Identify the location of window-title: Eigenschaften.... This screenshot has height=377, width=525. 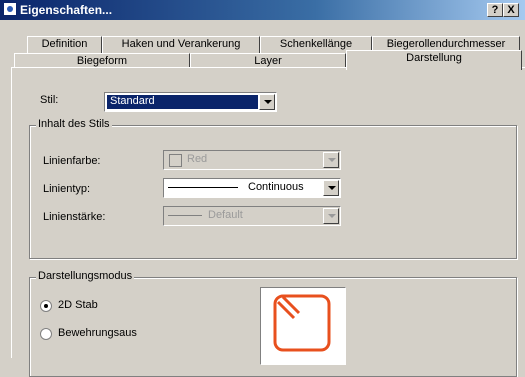
(66, 10).